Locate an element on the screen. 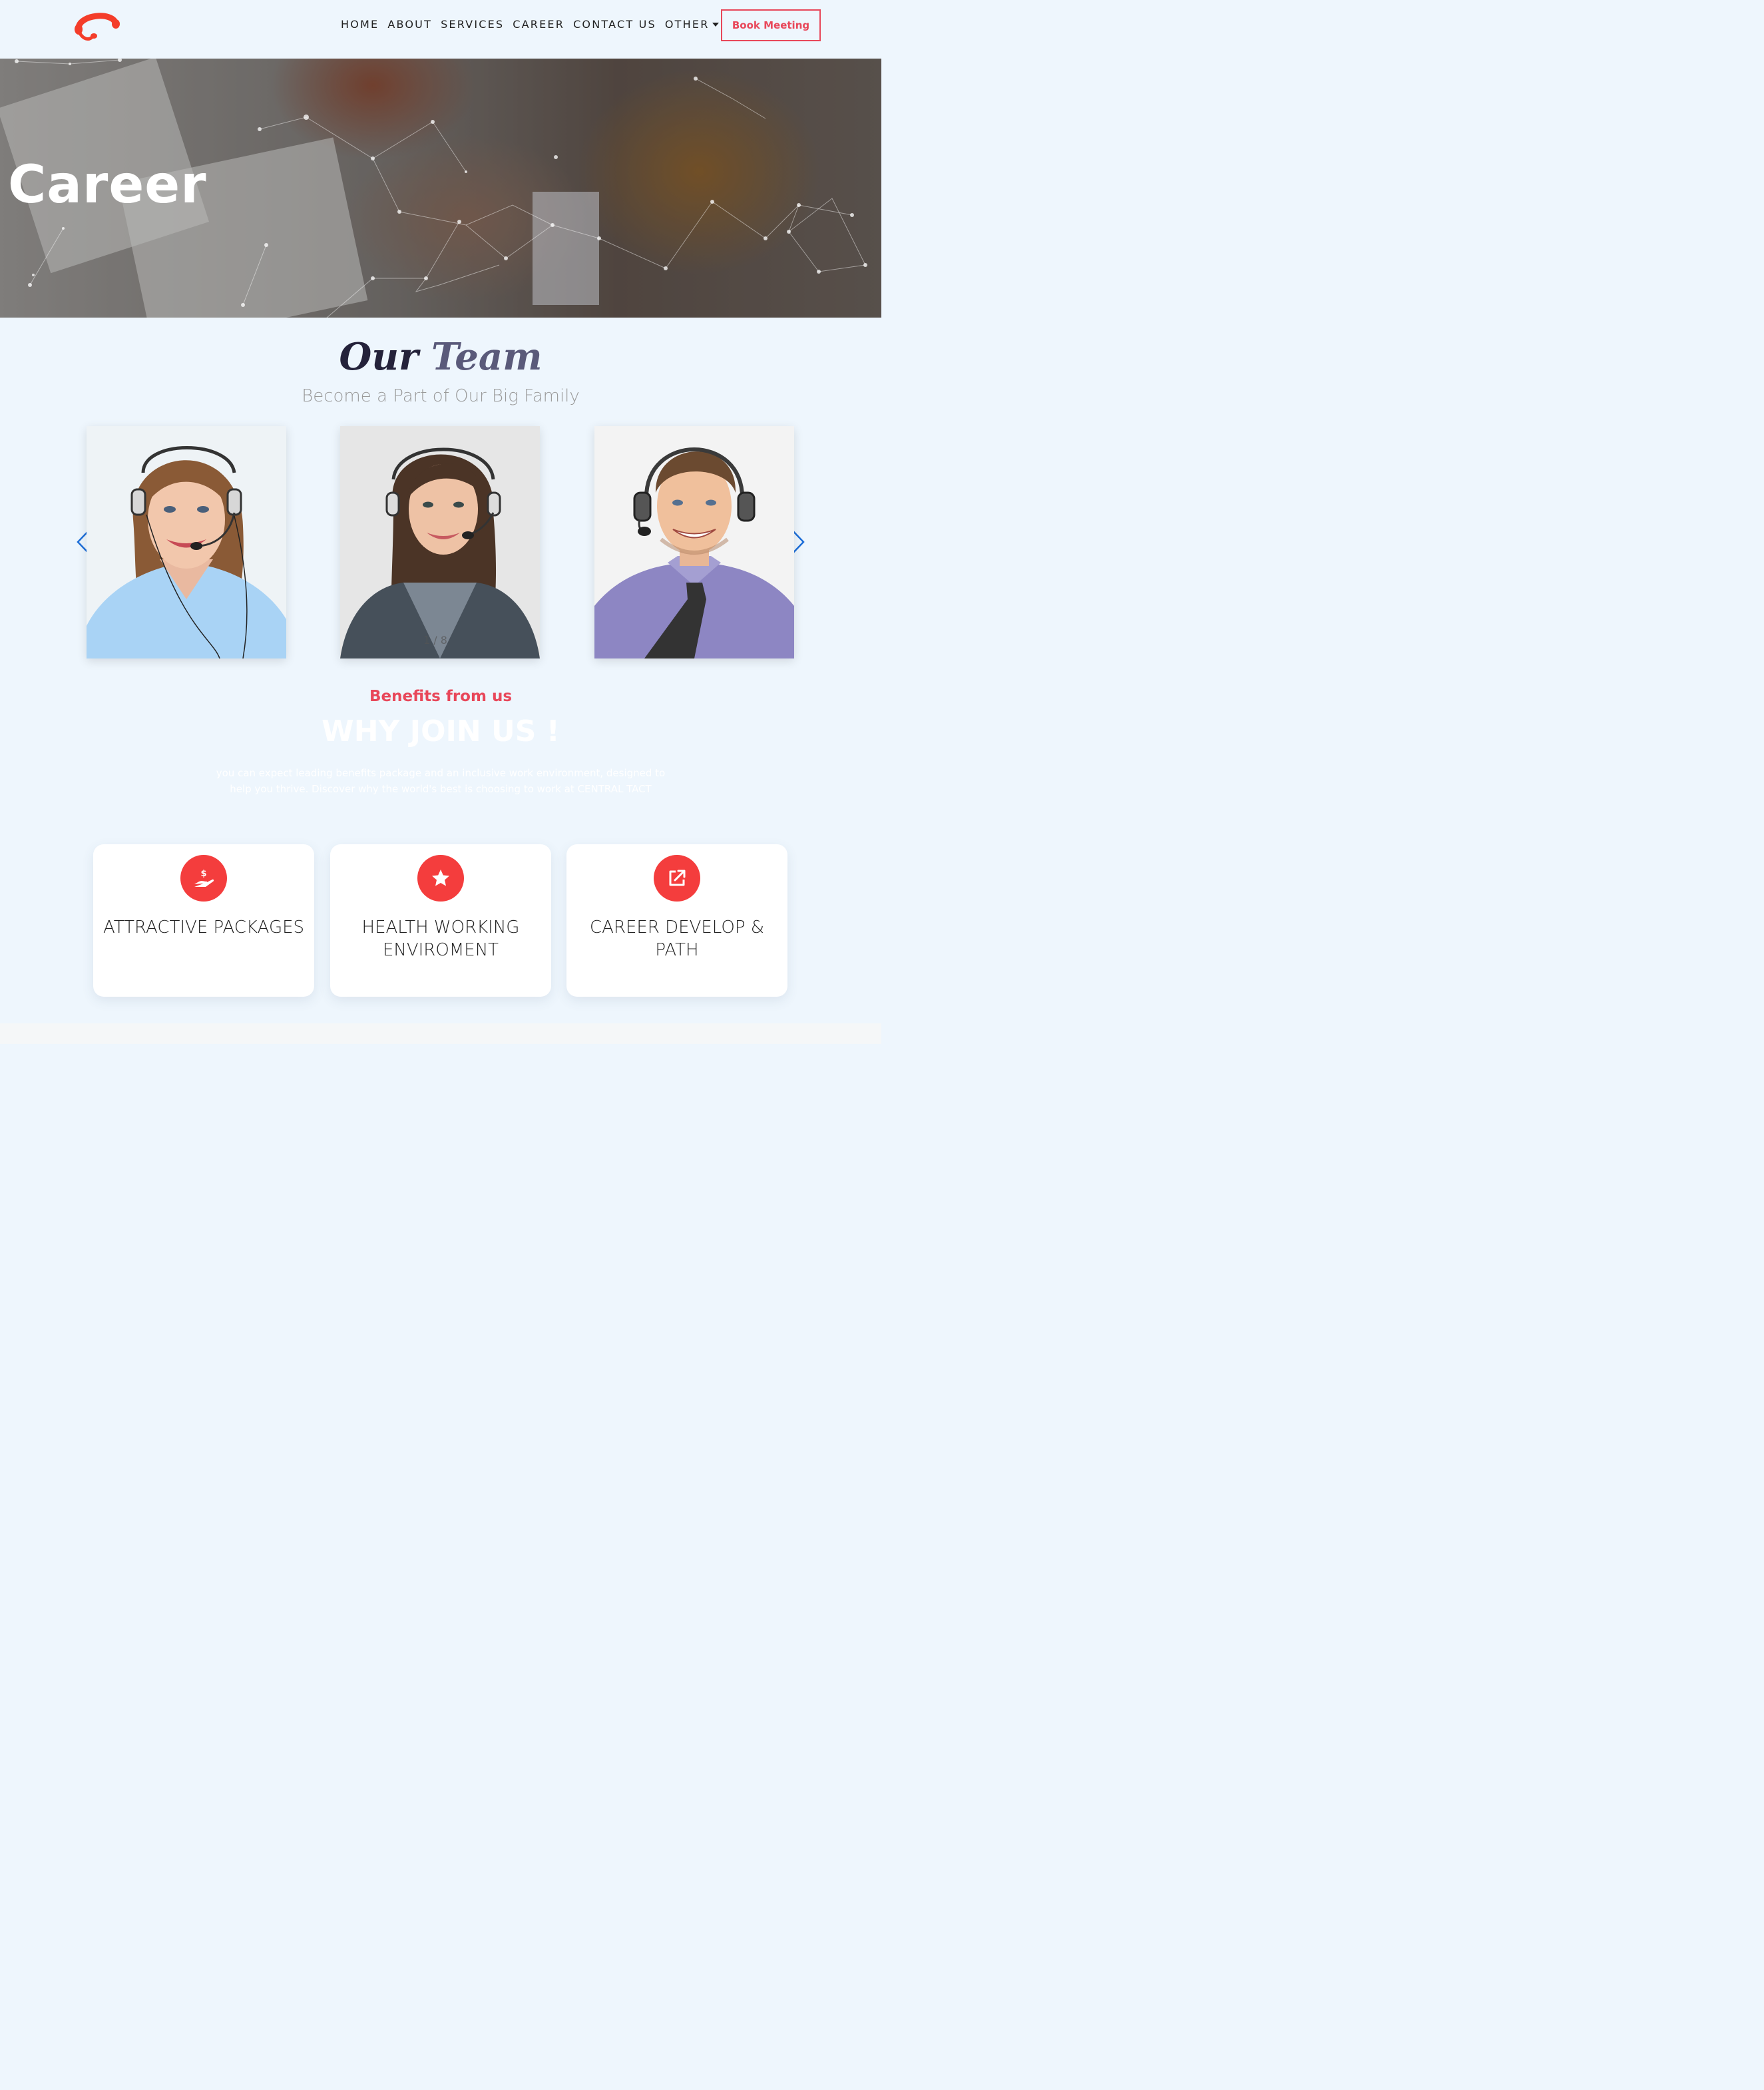  team-subtitle: Become a Part of Our Big Family is located at coordinates (441, 396).